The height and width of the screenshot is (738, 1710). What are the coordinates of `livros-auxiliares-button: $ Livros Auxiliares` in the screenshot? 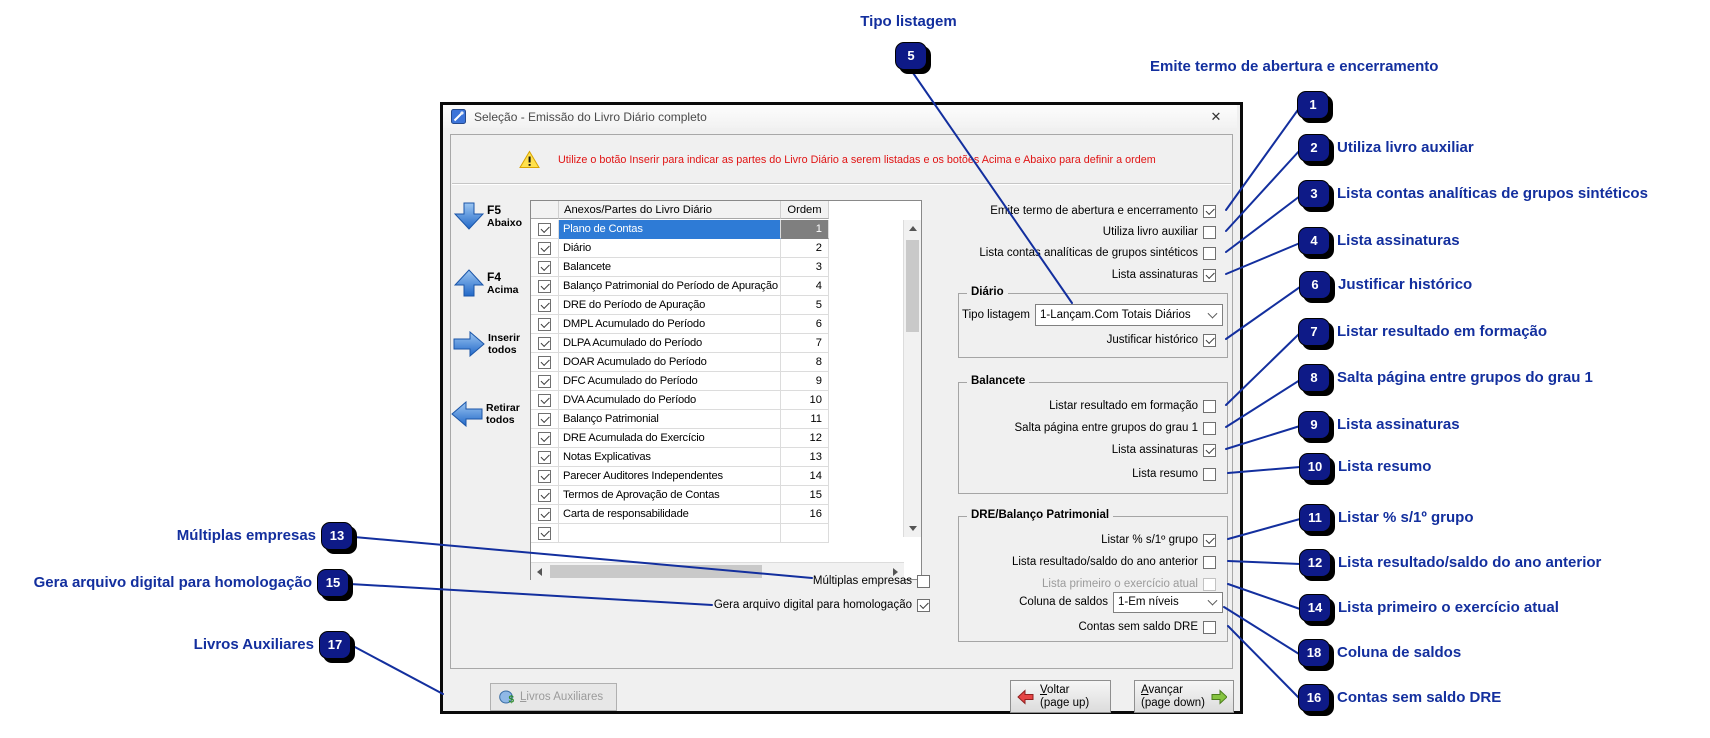 It's located at (553, 697).